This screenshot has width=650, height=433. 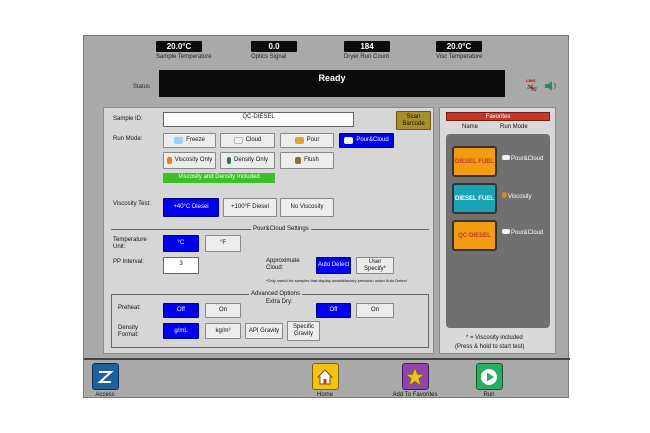 I want to click on pp-interval-label: PP Interval:, so click(x=128, y=262).